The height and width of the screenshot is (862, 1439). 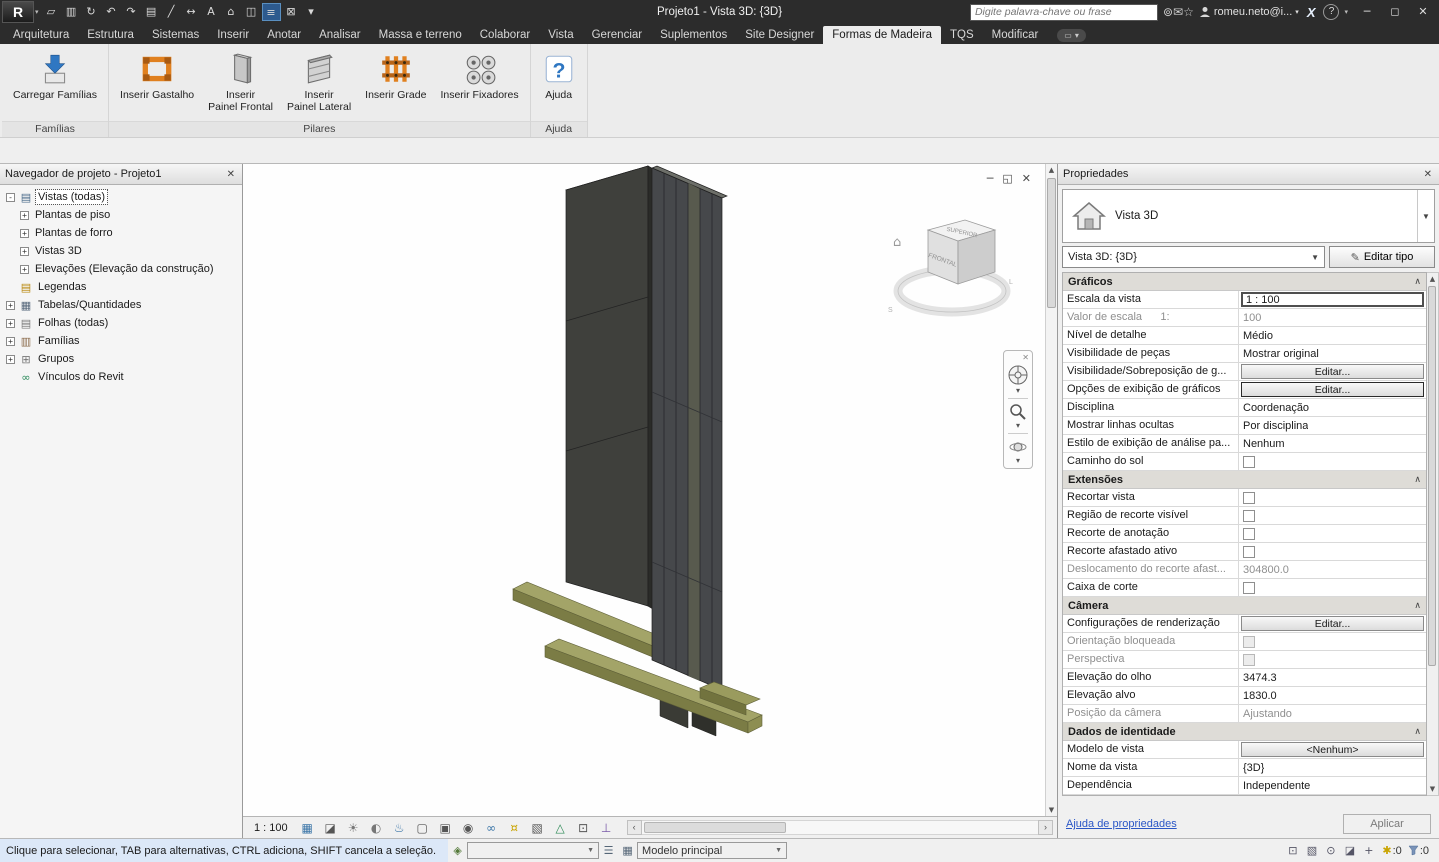 I want to click on highlight-displacement-sets-icon: ⊡, so click(x=583, y=828).